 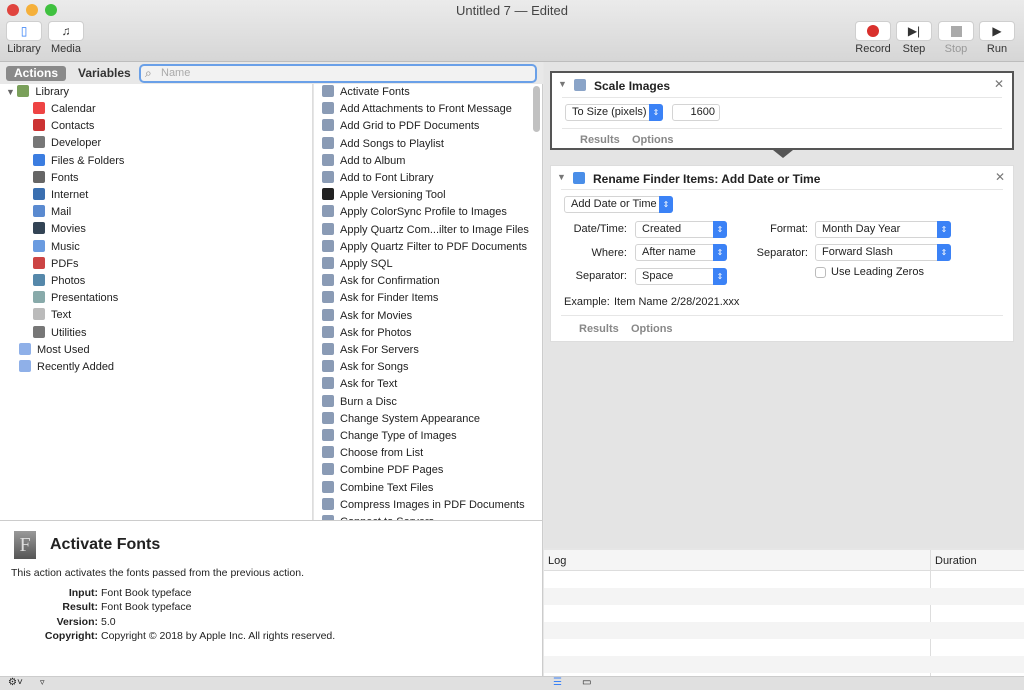 What do you see at coordinates (367, 316) in the screenshot?
I see `action-item: Ask for Movies` at bounding box center [367, 316].